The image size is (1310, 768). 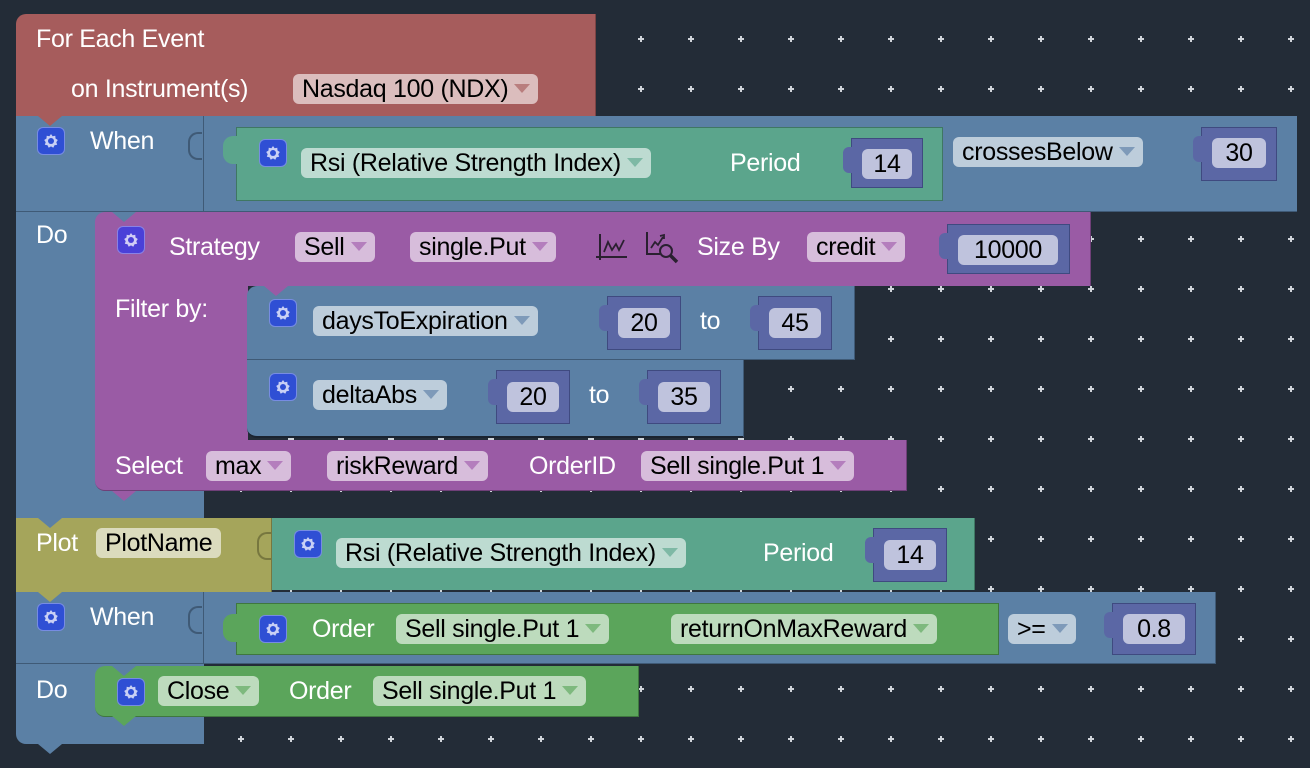 I want to click on order-id-dropdown: Sell single.Put 1, so click(x=748, y=466).